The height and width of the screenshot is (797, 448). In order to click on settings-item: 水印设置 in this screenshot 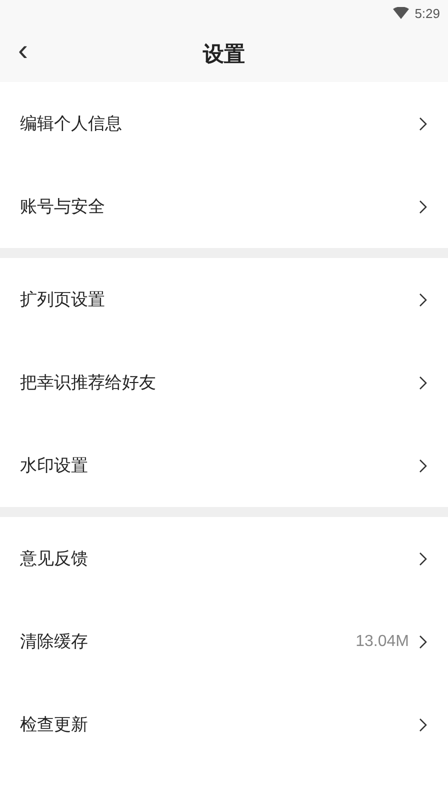, I will do `click(224, 465)`.